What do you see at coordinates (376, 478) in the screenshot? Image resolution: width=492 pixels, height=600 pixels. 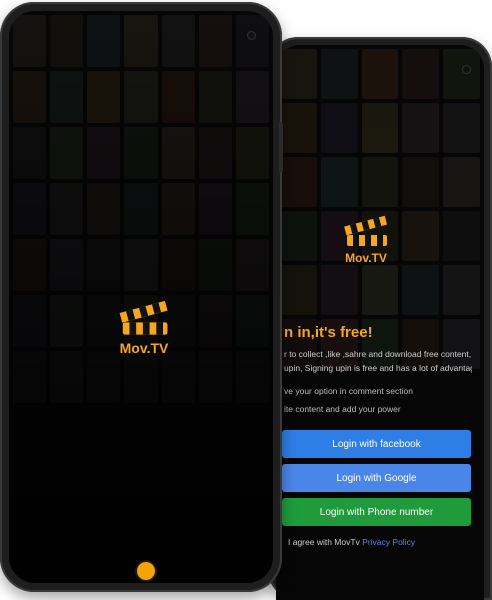 I see `login-google-button: Login with Google` at bounding box center [376, 478].